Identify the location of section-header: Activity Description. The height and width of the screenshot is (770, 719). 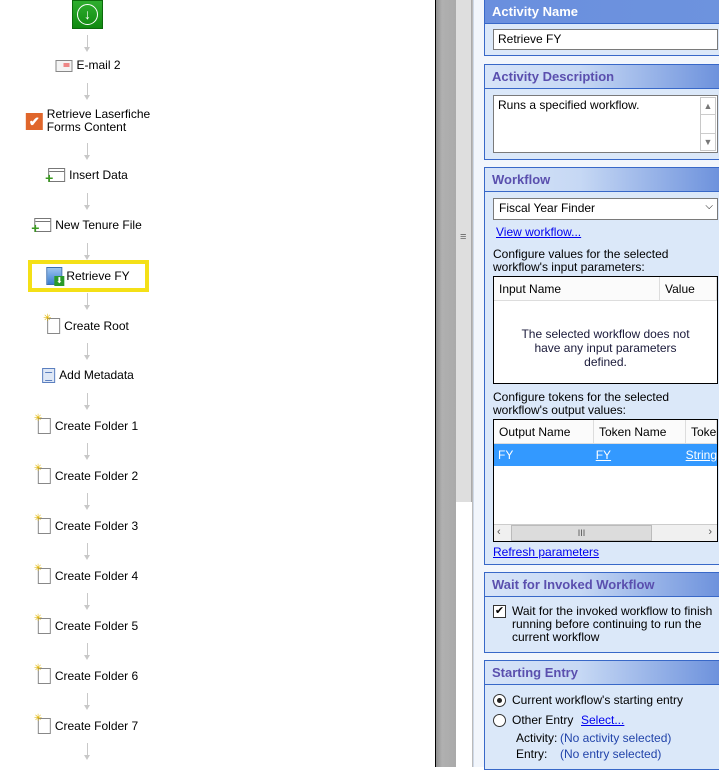
(602, 77).